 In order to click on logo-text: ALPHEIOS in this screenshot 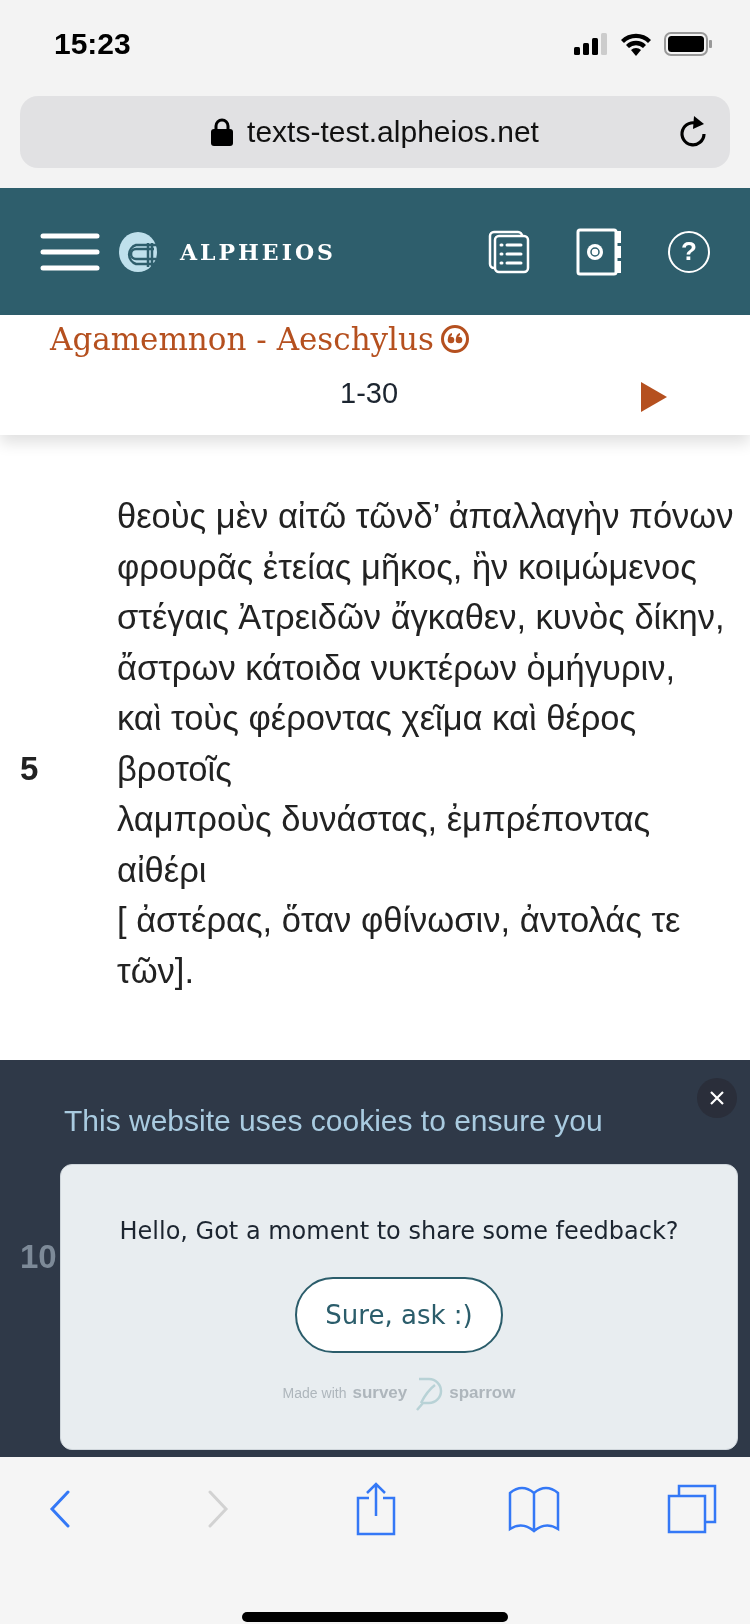, I will do `click(258, 251)`.